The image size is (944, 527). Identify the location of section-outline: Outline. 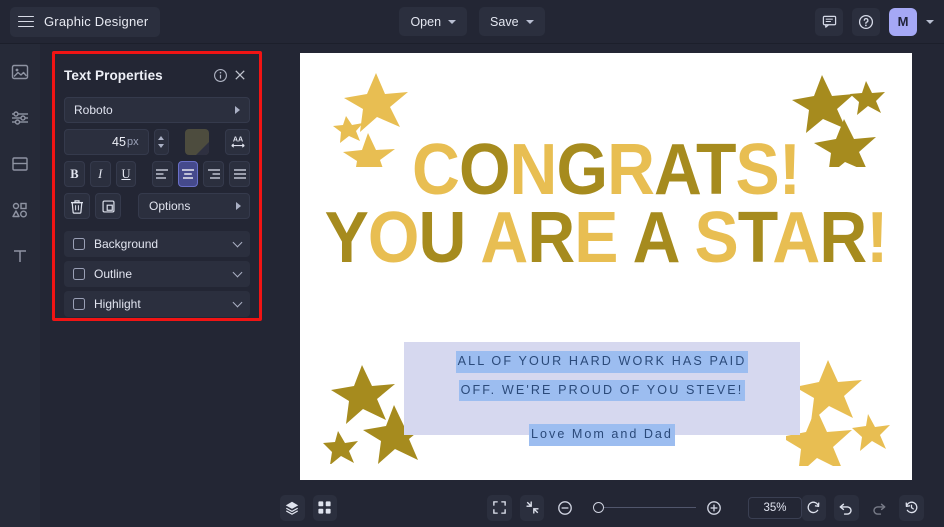
(157, 274).